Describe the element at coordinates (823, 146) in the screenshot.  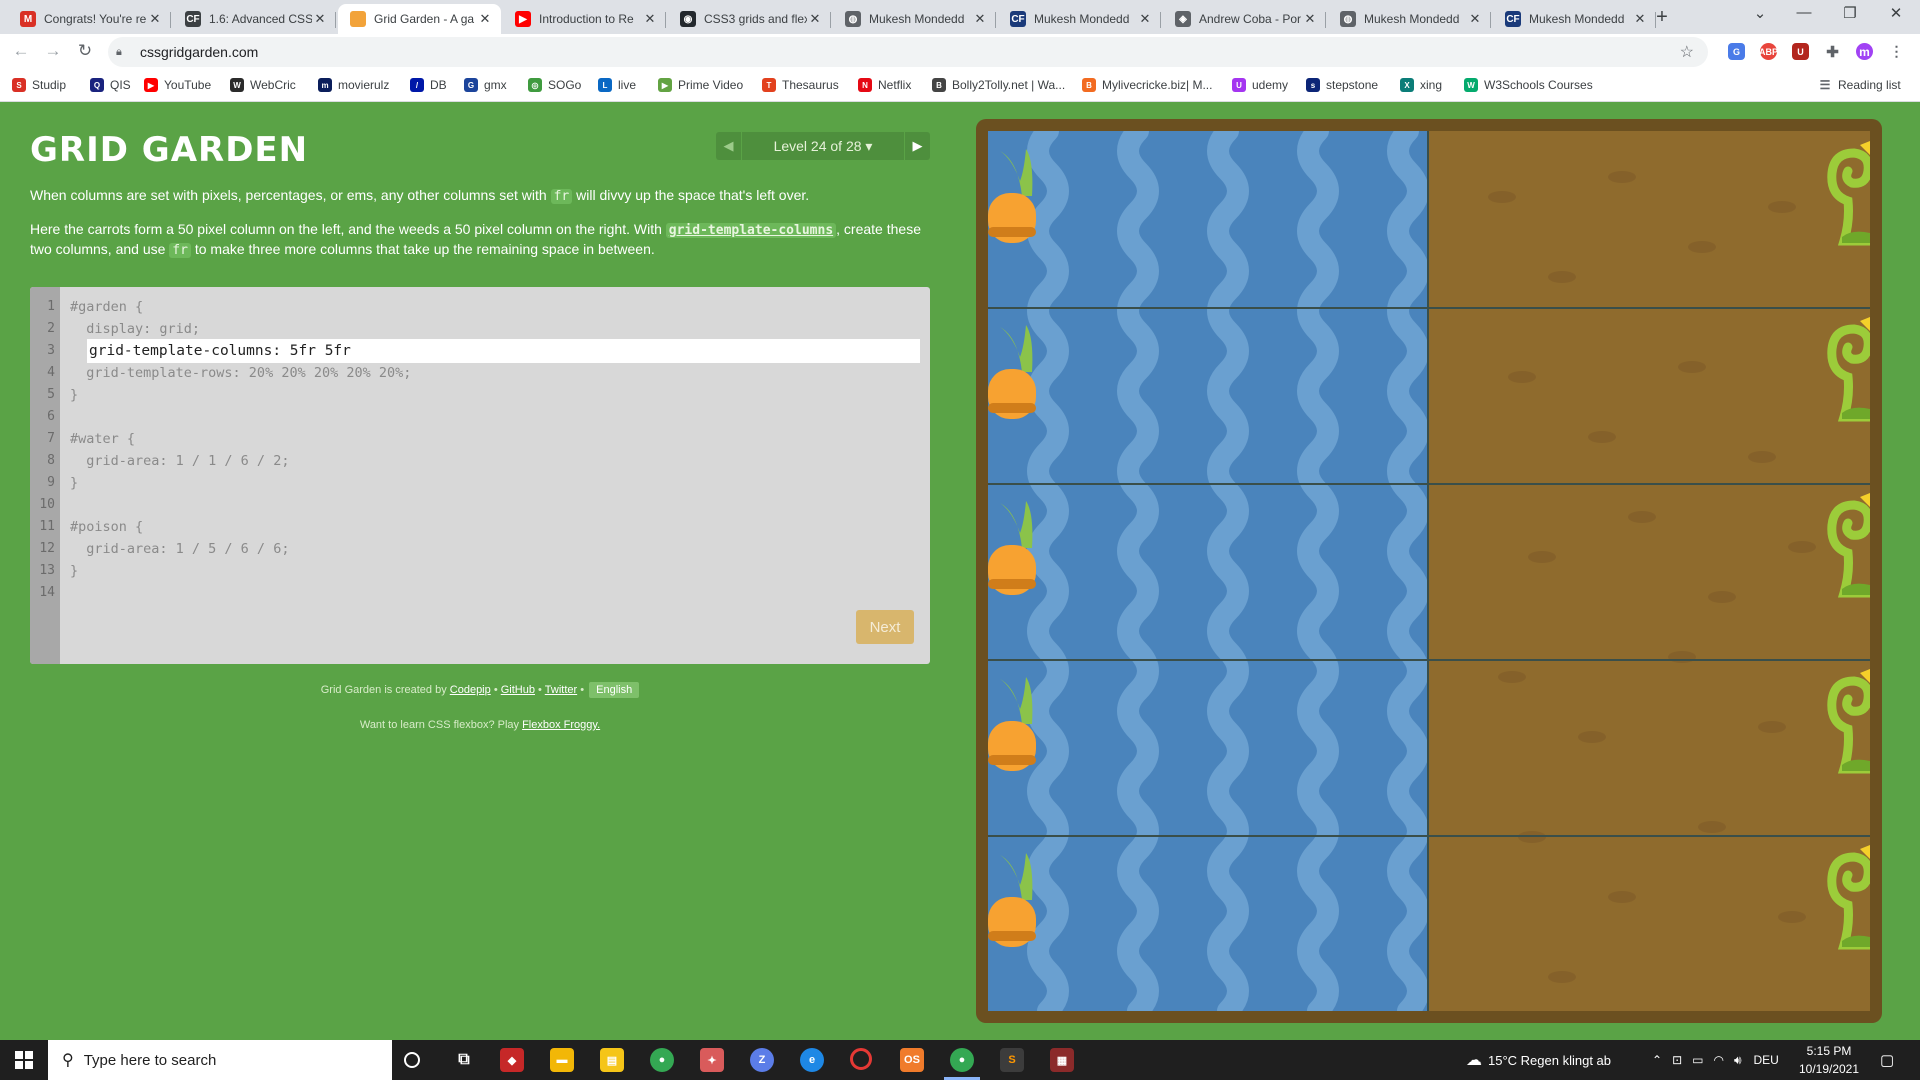
I see `level-indicator: Level 24 of 28 ▾` at that location.